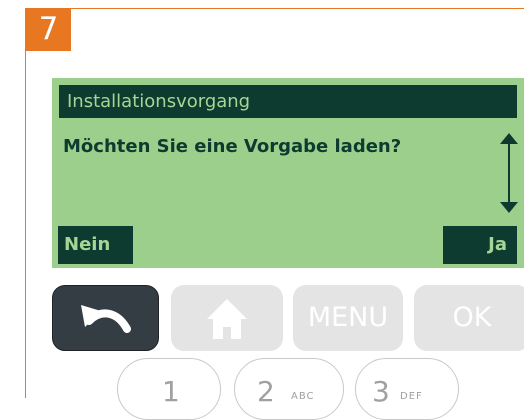 The width and height of the screenshot is (524, 420). What do you see at coordinates (48, 29) in the screenshot?
I see `step-number-badge: 7` at bounding box center [48, 29].